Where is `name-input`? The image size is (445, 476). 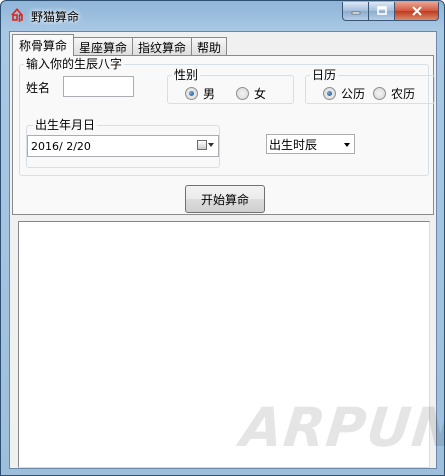
name-input is located at coordinates (98, 86).